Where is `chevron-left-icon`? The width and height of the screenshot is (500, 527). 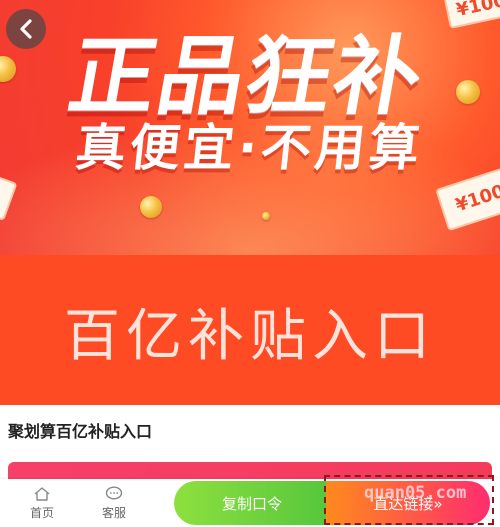 chevron-left-icon is located at coordinates (26, 29).